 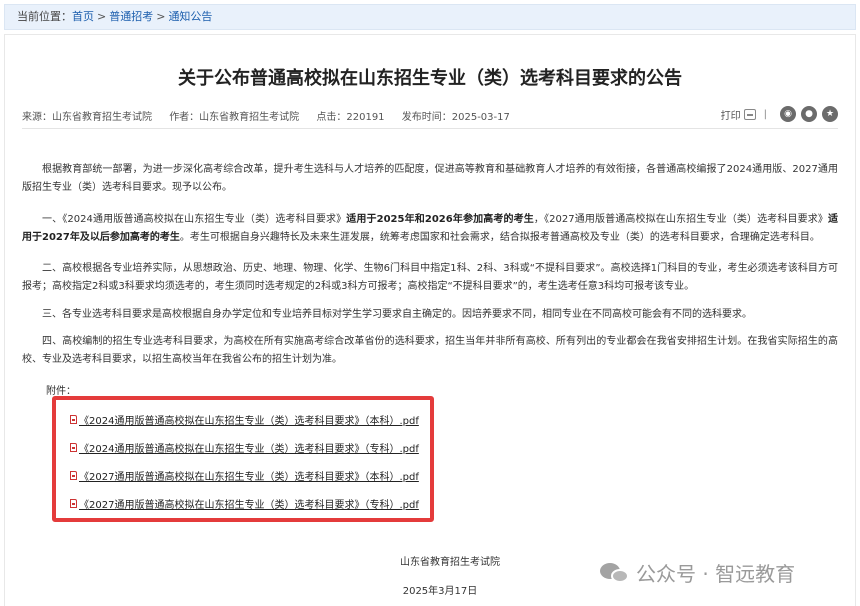 What do you see at coordinates (430, 78) in the screenshot?
I see `page-title: 关于公布普通高校拟在山东招生专业（类）选考科目要求的公告` at bounding box center [430, 78].